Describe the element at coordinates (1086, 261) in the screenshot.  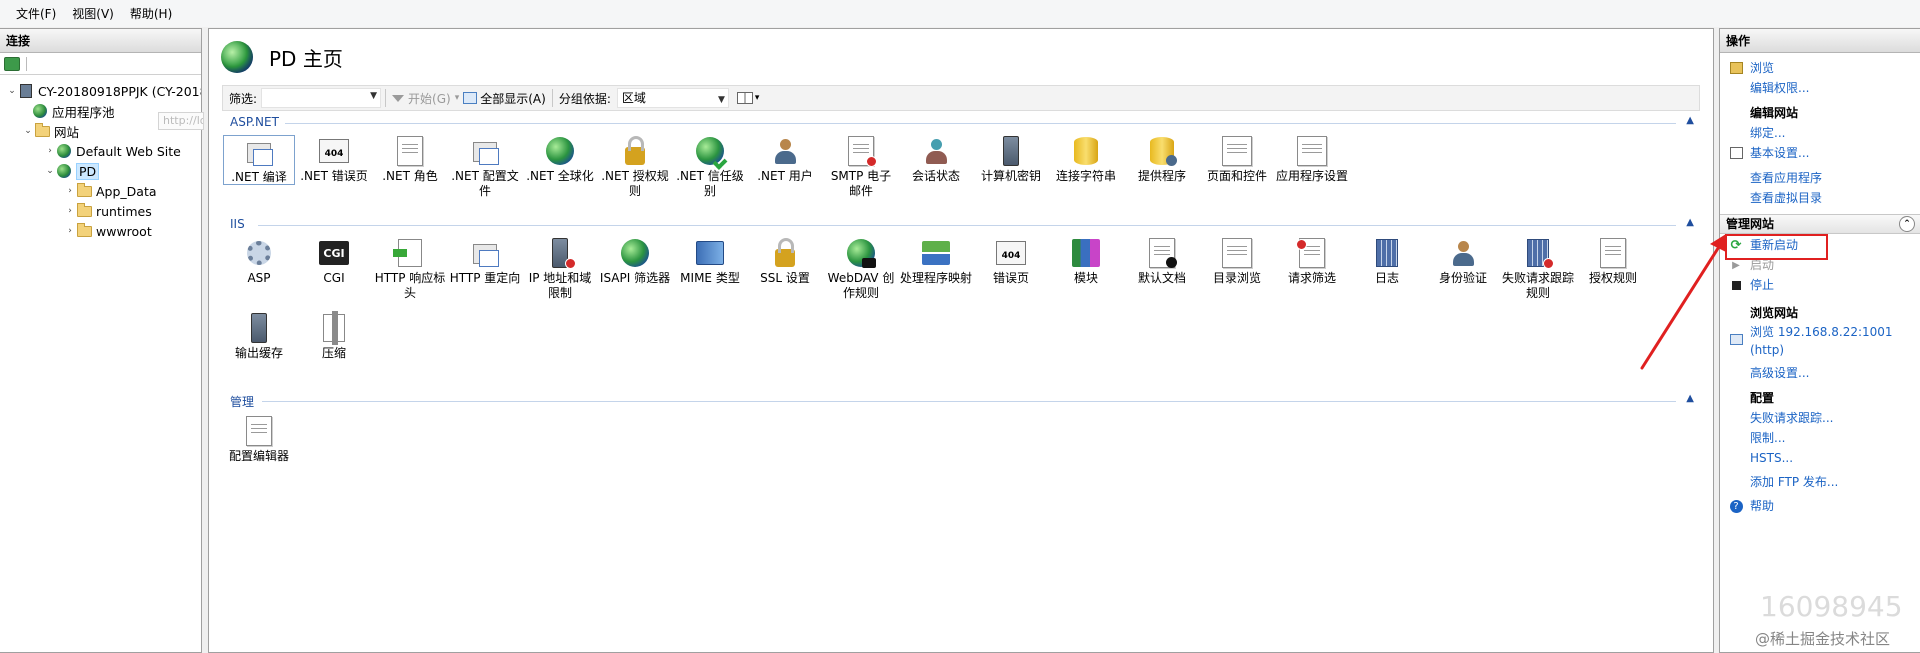
I see `feature-modules: 模块` at that location.